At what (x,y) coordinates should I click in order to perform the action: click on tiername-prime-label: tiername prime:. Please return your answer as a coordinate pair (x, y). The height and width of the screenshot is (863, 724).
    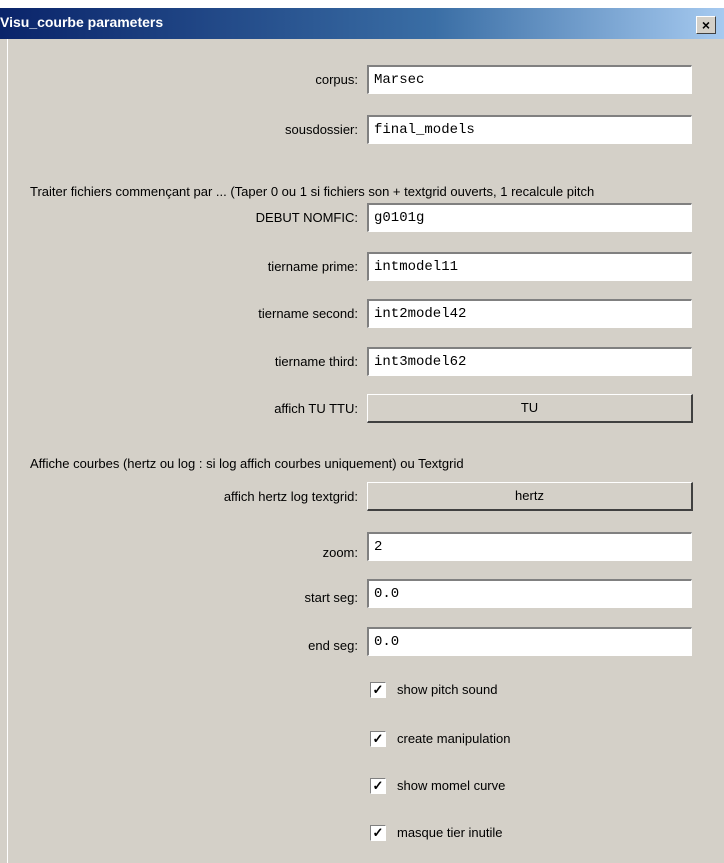
    Looking at the image, I should click on (312, 266).